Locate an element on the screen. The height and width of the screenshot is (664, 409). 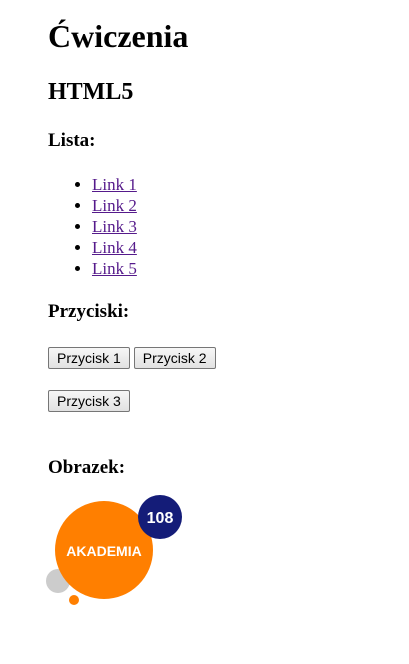
link-list: Link 1 Link 2 Link 3 Link 4 Link 5 is located at coordinates (228, 226).